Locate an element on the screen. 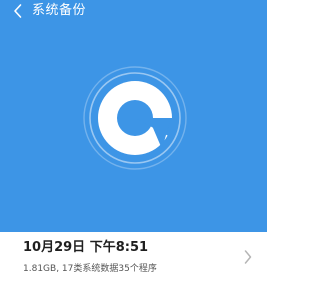 Image resolution: width=320 pixels, height=293 pixels. backup-date: 10月29日 下午8:51 is located at coordinates (86, 247).